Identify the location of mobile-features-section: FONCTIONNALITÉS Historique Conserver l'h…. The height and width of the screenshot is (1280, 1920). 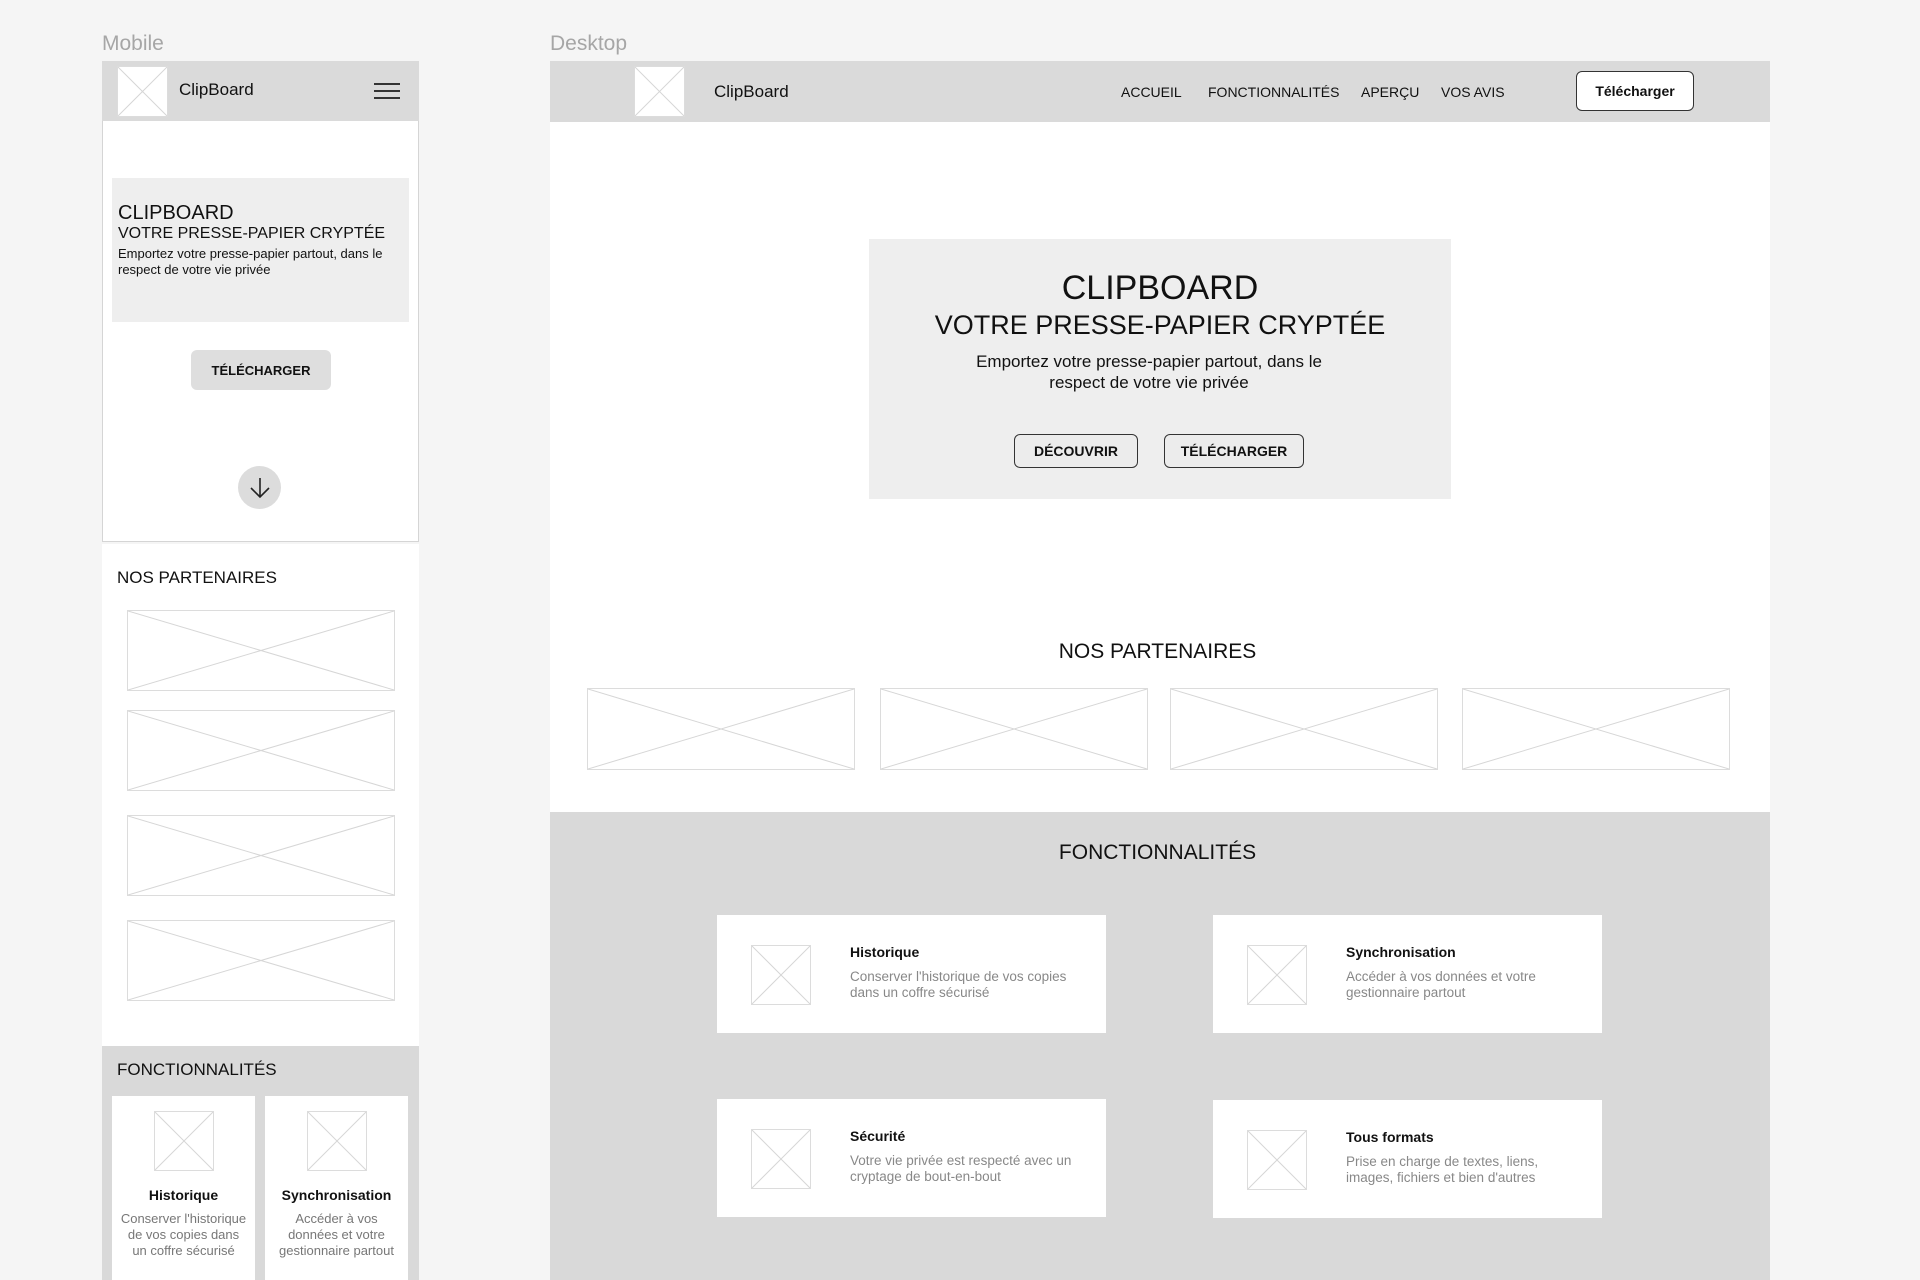
(260, 1163).